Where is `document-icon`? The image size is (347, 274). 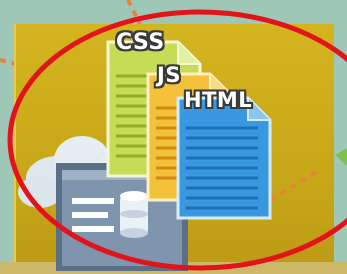
document-icon is located at coordinates (224, 158).